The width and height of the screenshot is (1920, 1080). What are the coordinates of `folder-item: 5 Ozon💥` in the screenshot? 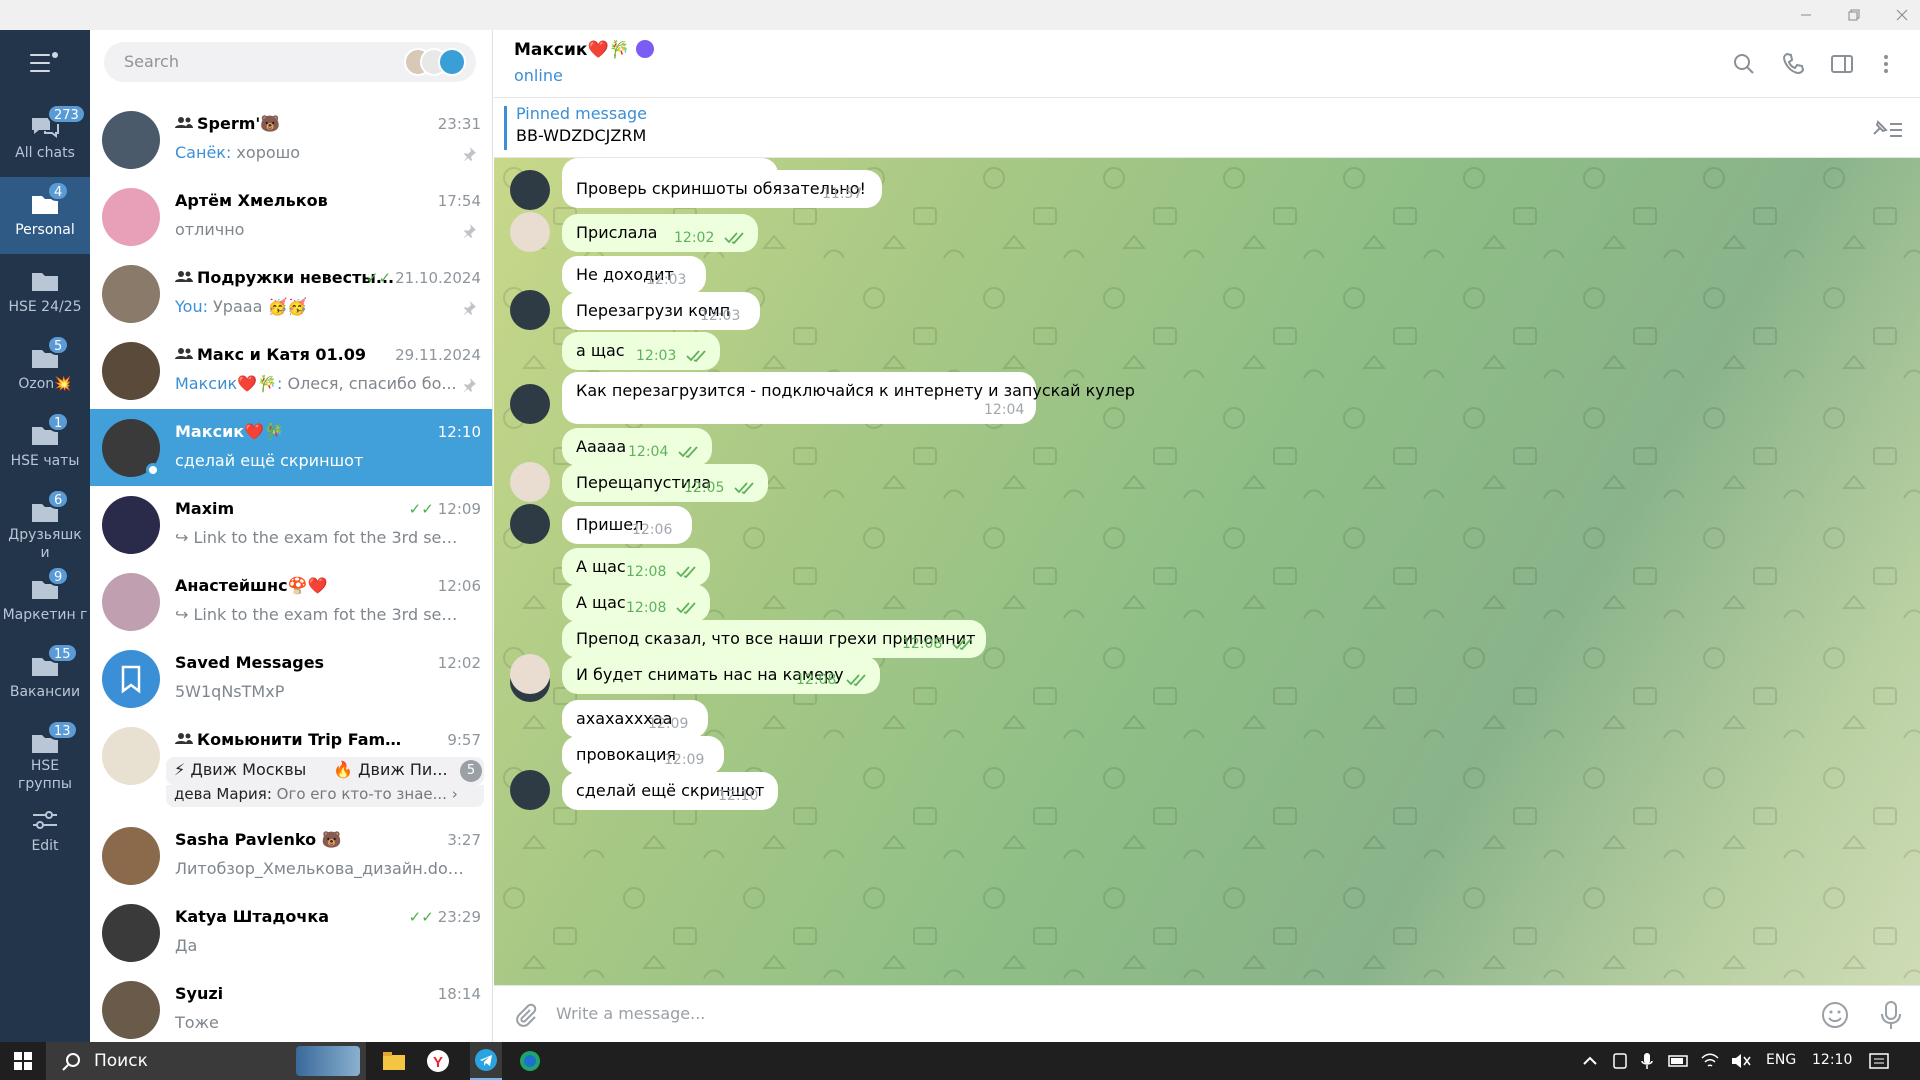 It's located at (45, 369).